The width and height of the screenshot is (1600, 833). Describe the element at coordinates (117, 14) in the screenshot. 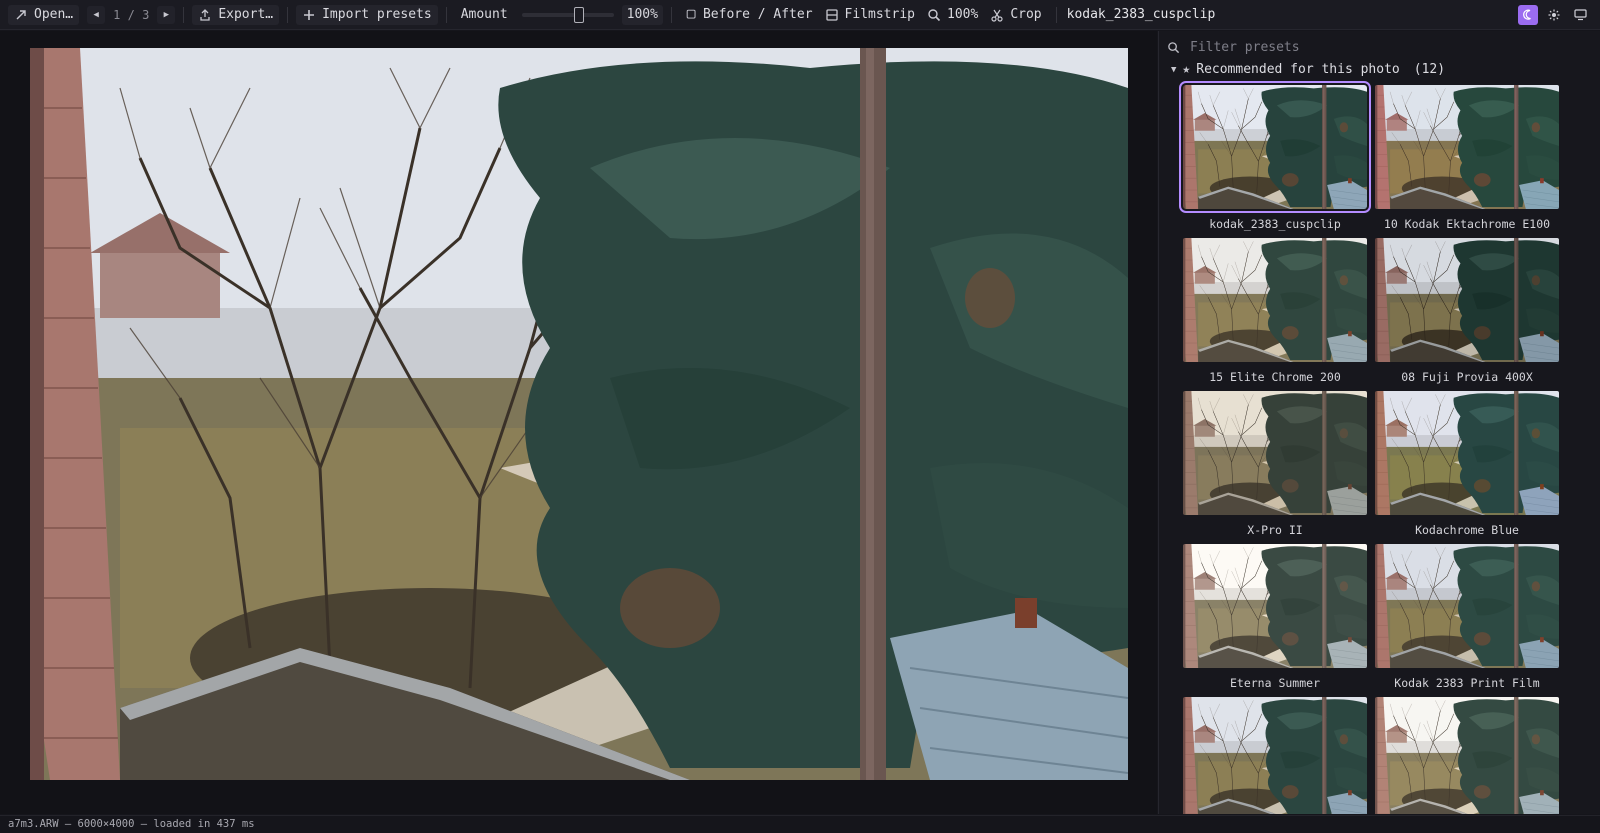

I see `page-current: 1` at that location.